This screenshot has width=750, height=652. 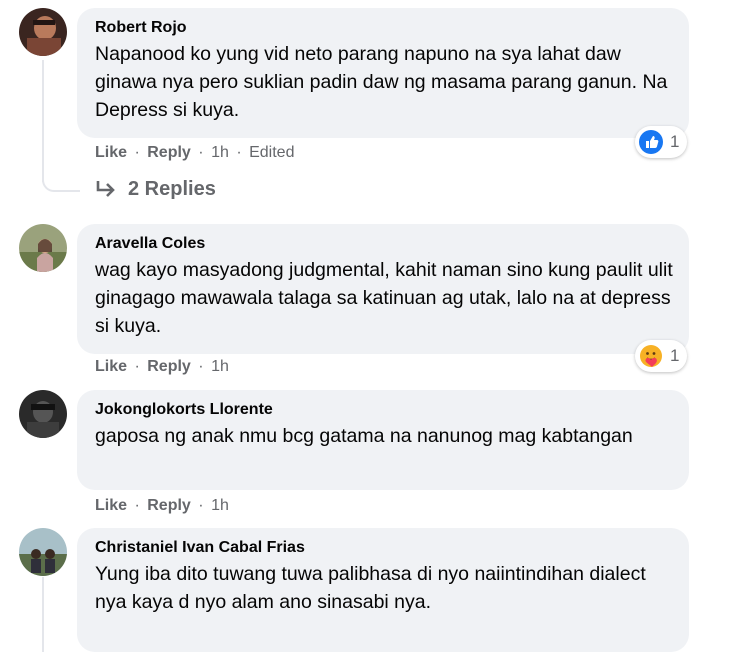 What do you see at coordinates (194, 153) in the screenshot?
I see `comment-actions: Like · Reply · 1h · Edited` at bounding box center [194, 153].